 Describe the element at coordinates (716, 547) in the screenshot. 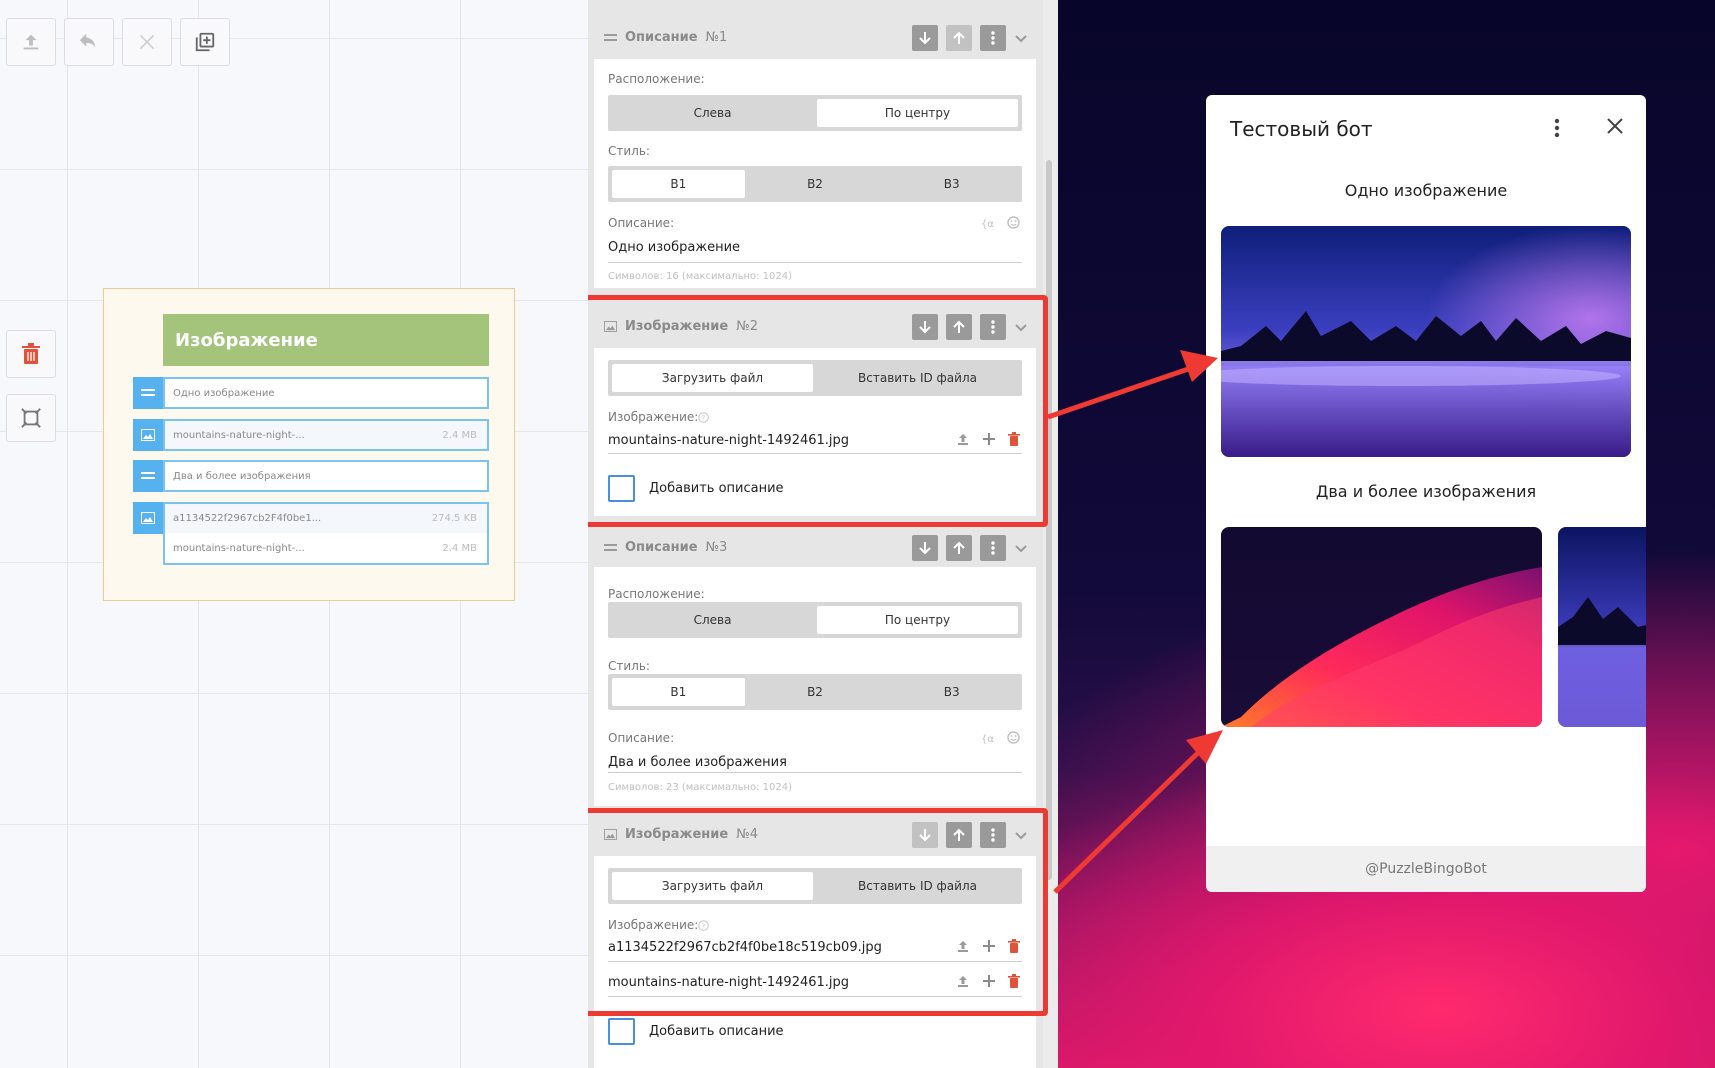

I see `block-number: №3` at that location.